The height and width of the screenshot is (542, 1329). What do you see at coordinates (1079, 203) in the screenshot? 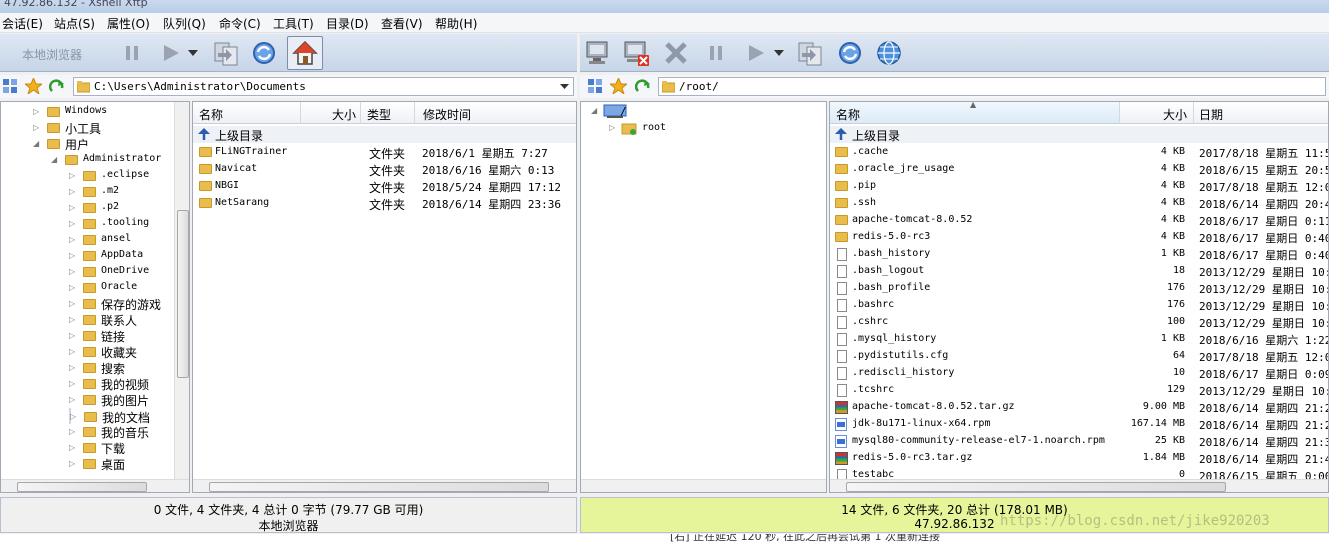
I see `file-row: .ssh 4 KB 2018/6/14 星期四 20:42` at bounding box center [1079, 203].